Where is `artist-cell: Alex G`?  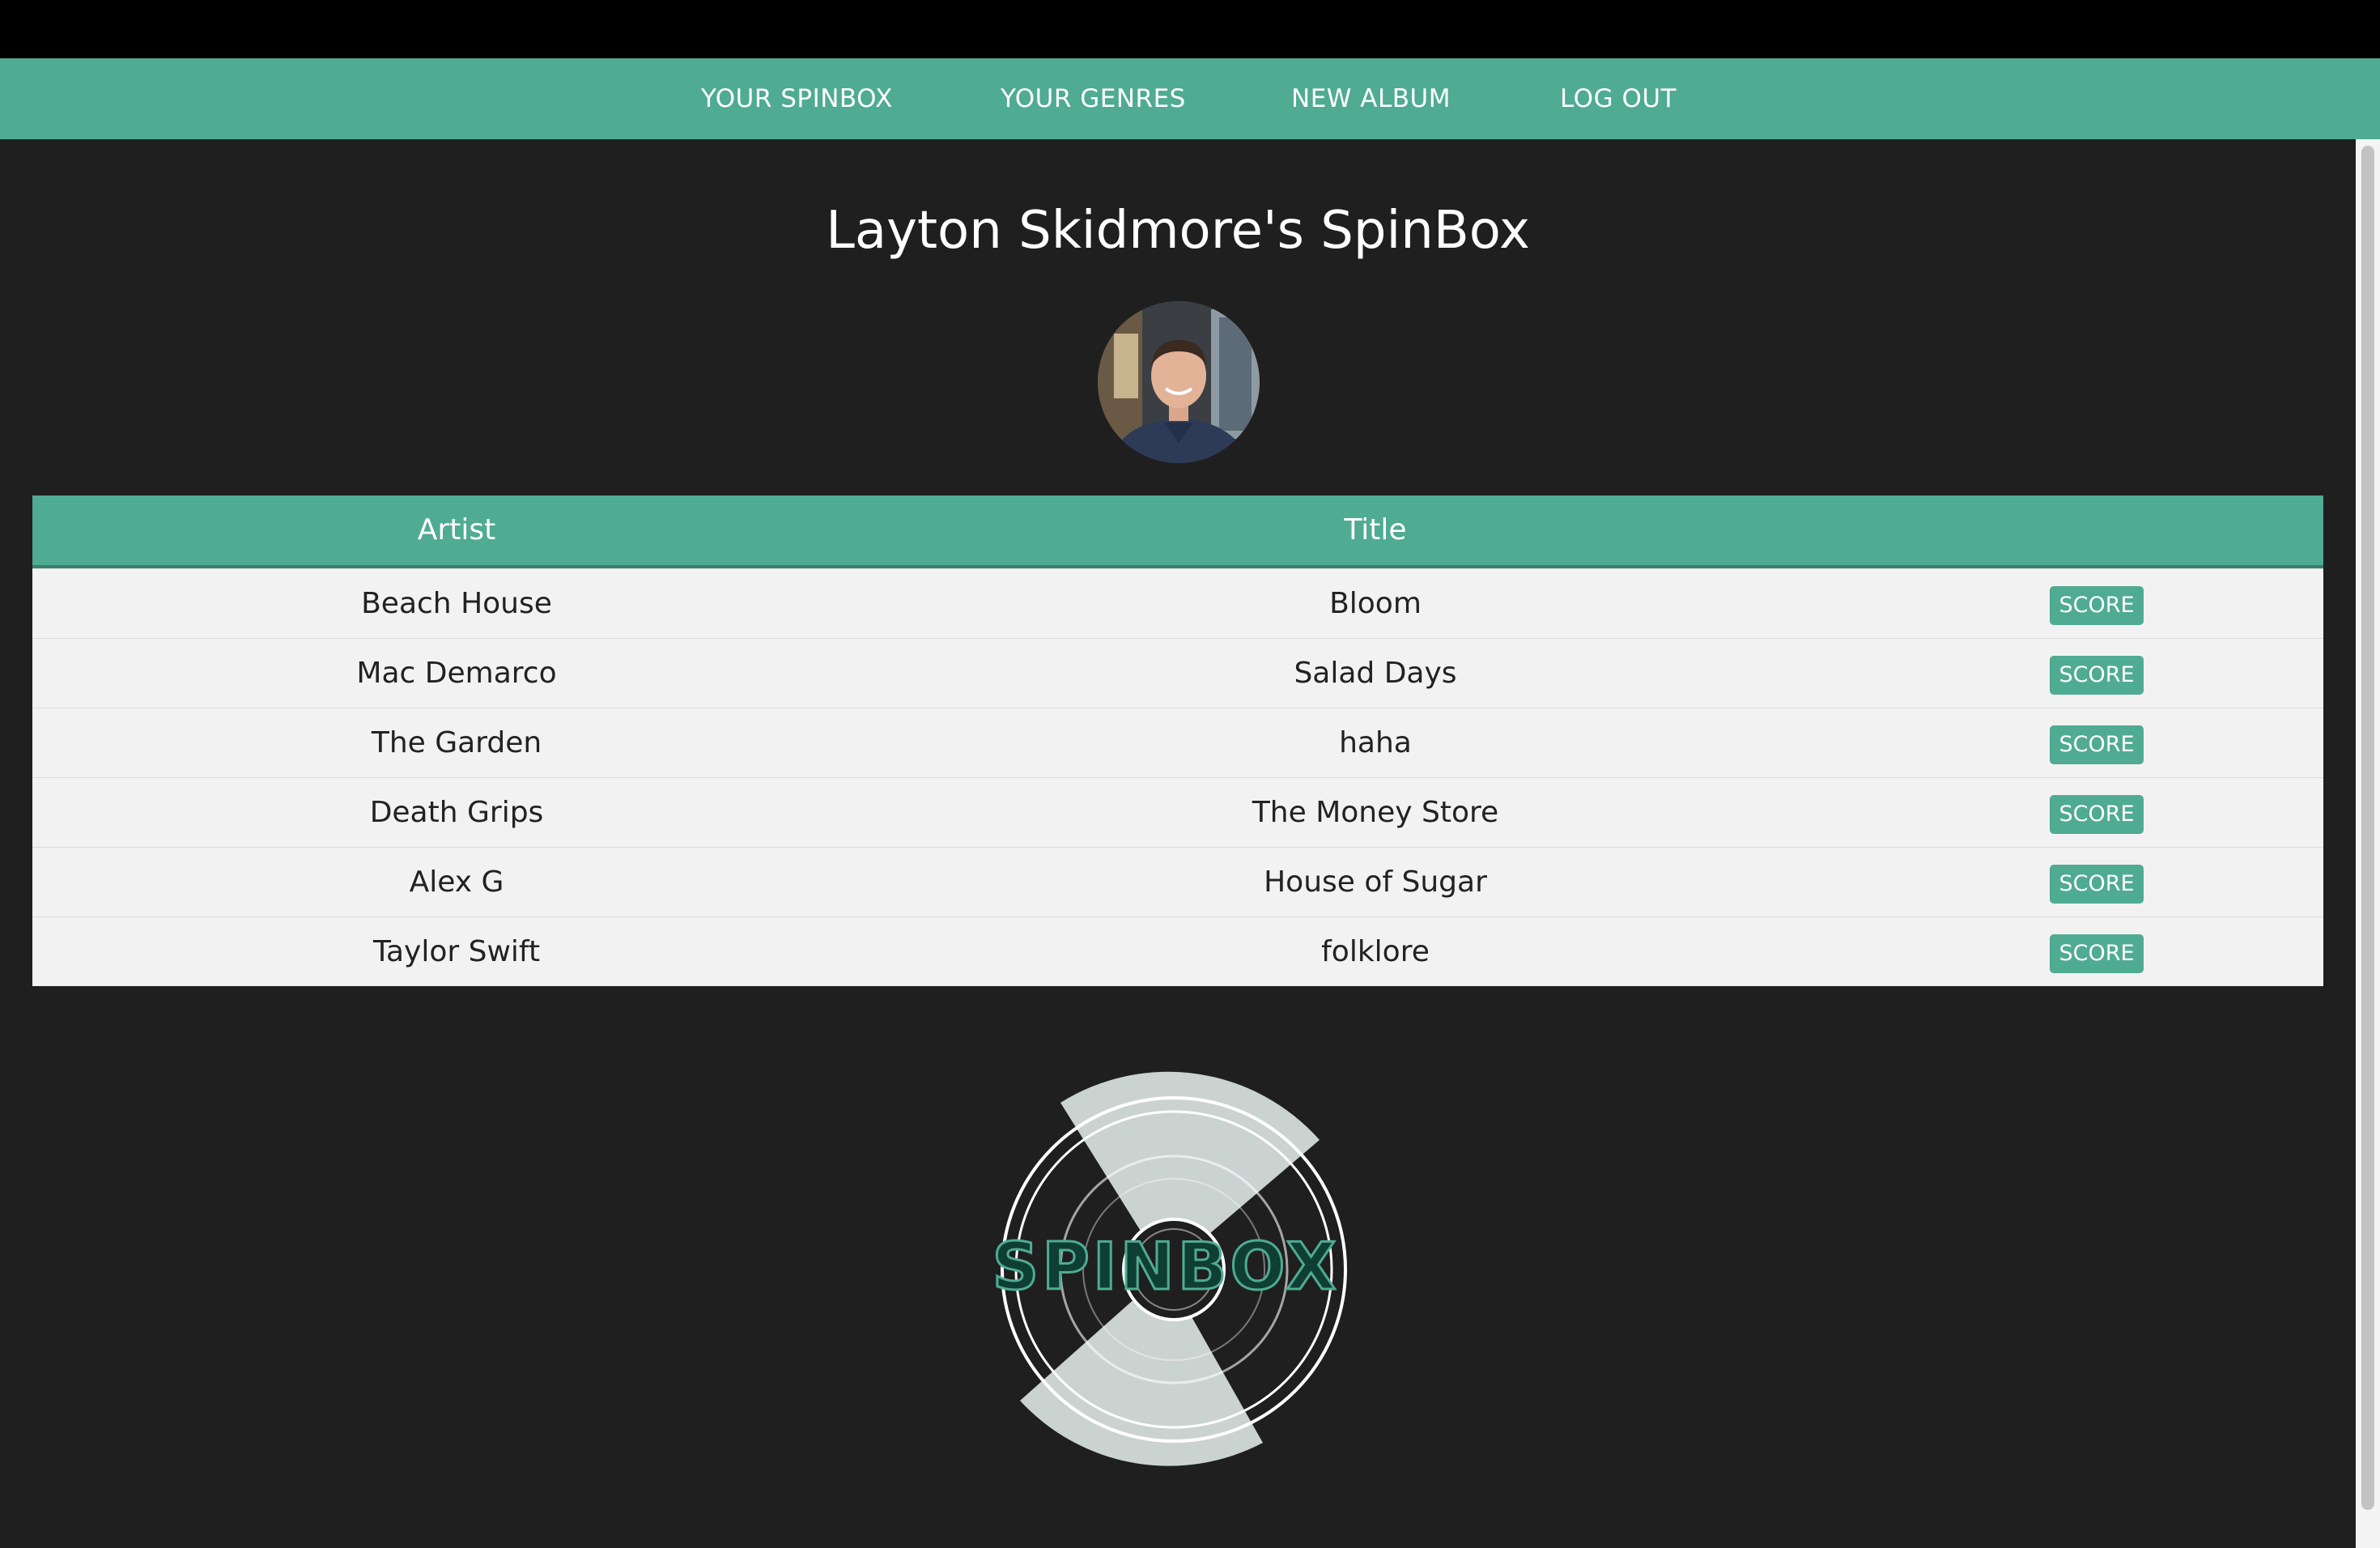 artist-cell: Alex G is located at coordinates (457, 882).